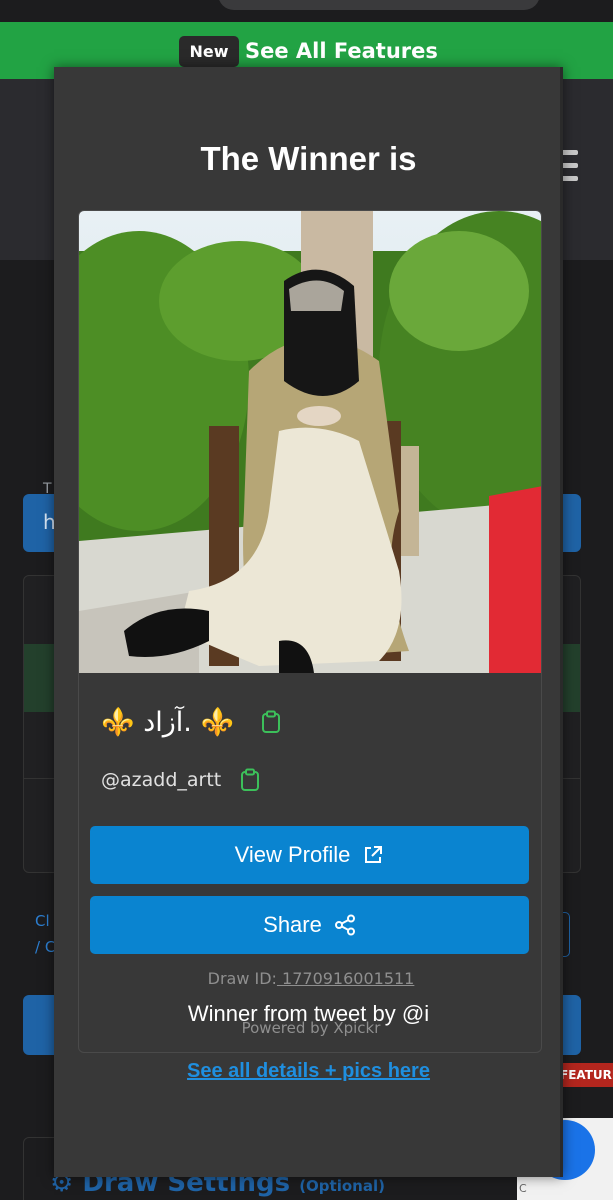  What do you see at coordinates (47, 489) in the screenshot?
I see `tweet-url-label: T` at bounding box center [47, 489].